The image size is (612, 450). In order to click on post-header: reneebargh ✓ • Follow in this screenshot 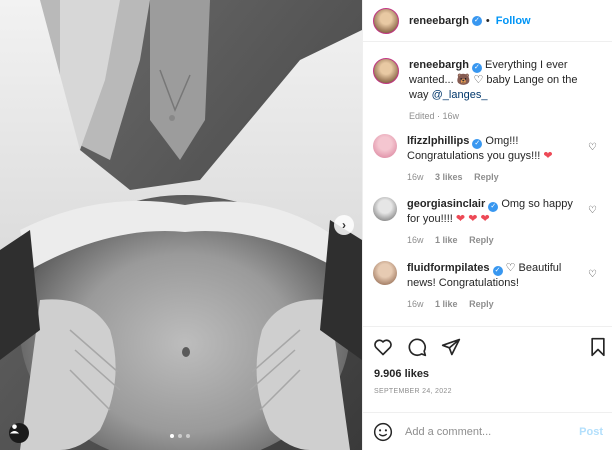, I will do `click(487, 21)`.